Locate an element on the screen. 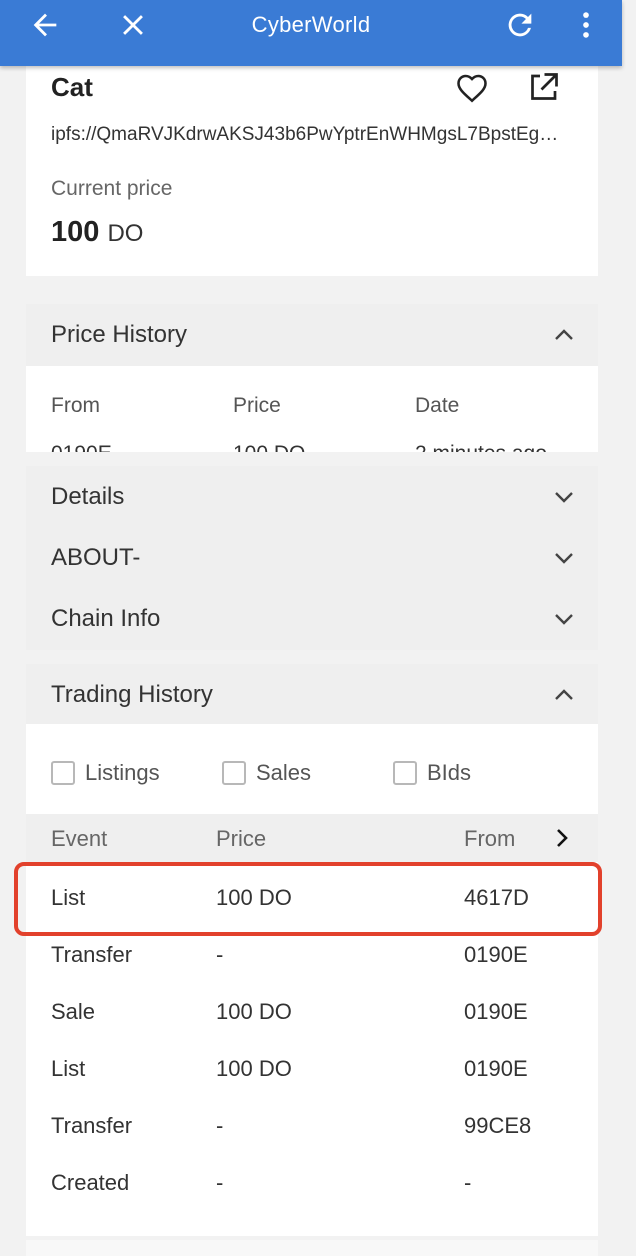  scrollbar-track is located at coordinates (629, 628).